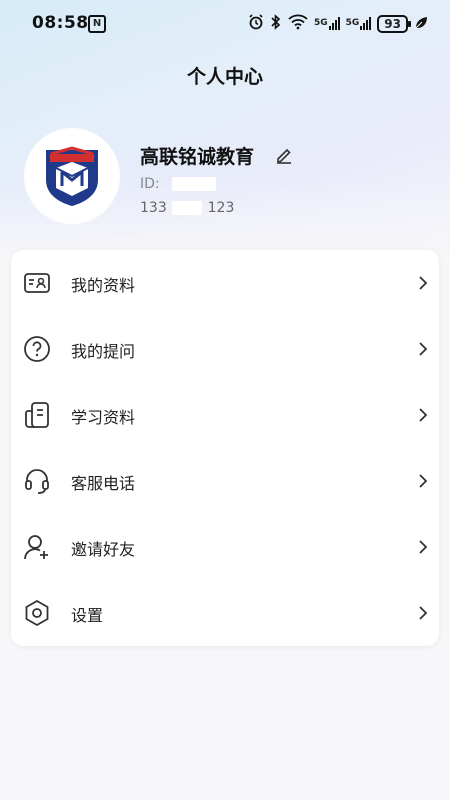 This screenshot has height=800, width=450. Describe the element at coordinates (421, 24) in the screenshot. I see `leaf-icon` at that location.